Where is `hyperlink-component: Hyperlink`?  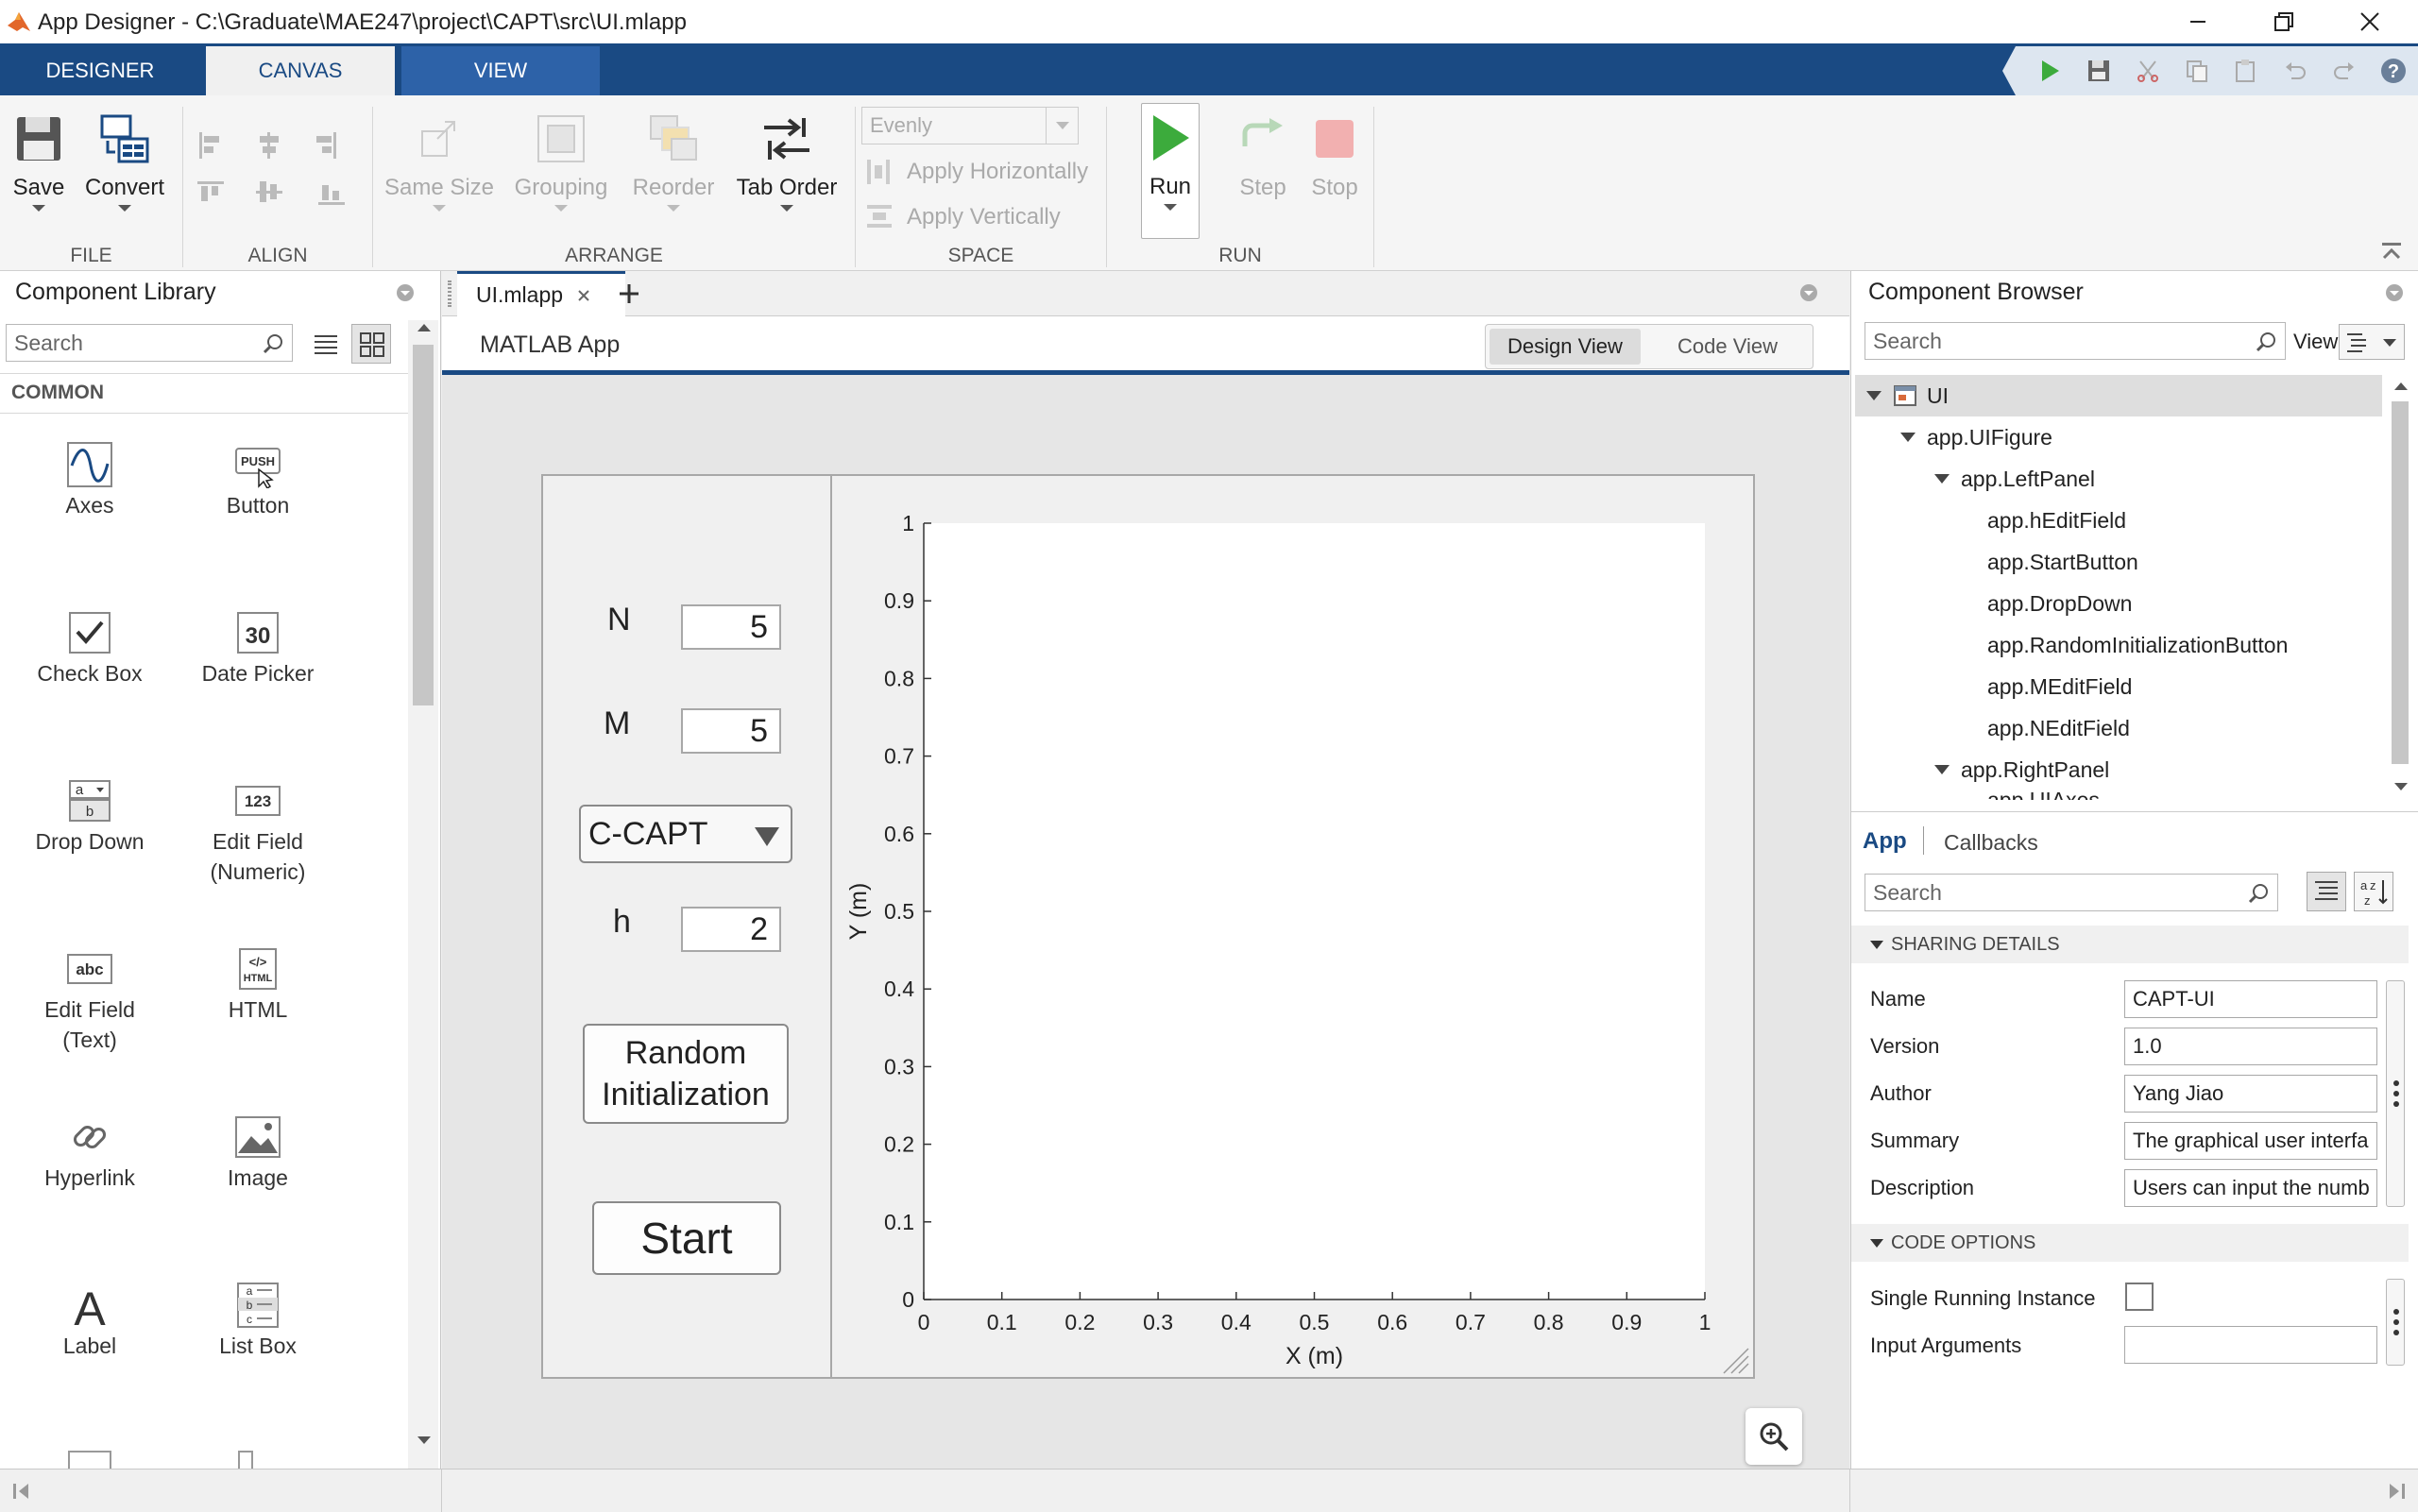
hyperlink-component: Hyperlink is located at coordinates (89, 1149).